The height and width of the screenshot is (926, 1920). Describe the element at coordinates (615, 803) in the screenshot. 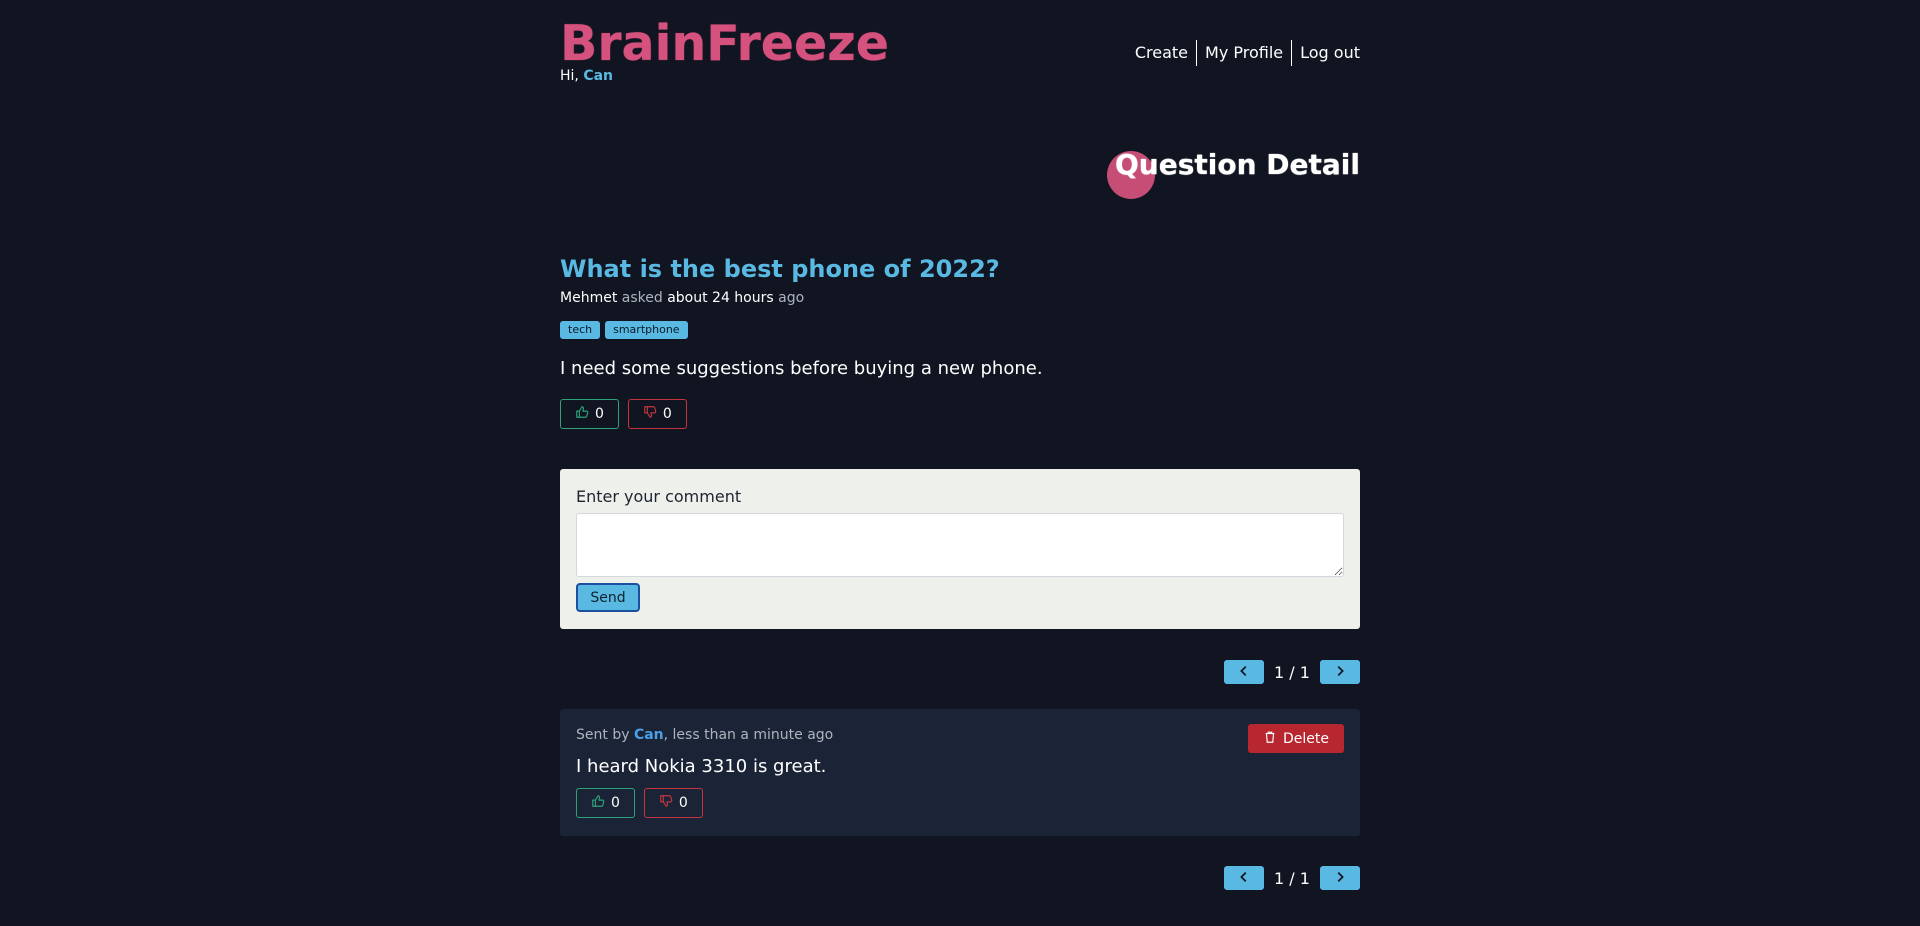

I see `comment-like-count: 0` at that location.